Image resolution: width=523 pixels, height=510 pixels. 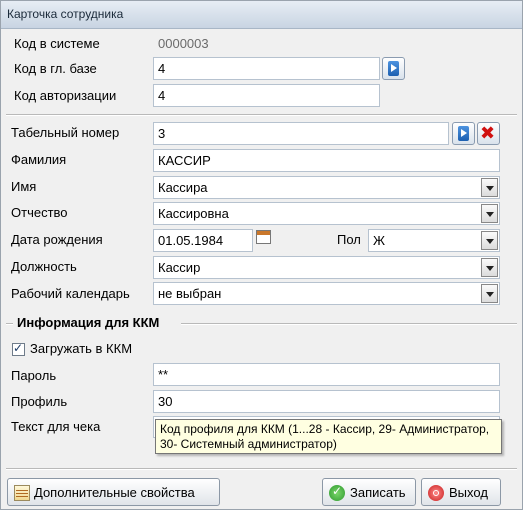 I want to click on save-button: Записать, so click(x=369, y=492).